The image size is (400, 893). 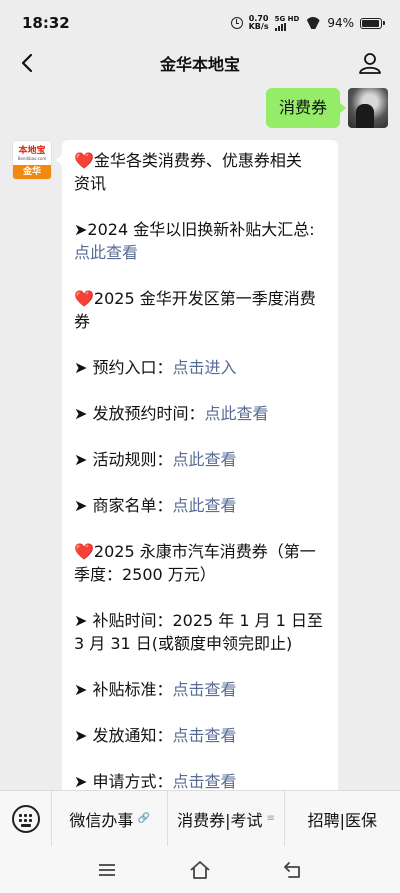 What do you see at coordinates (199, 620) in the screenshot?
I see `text-line: ➤ 补贴时间：2025 年 1 月 1 日至` at bounding box center [199, 620].